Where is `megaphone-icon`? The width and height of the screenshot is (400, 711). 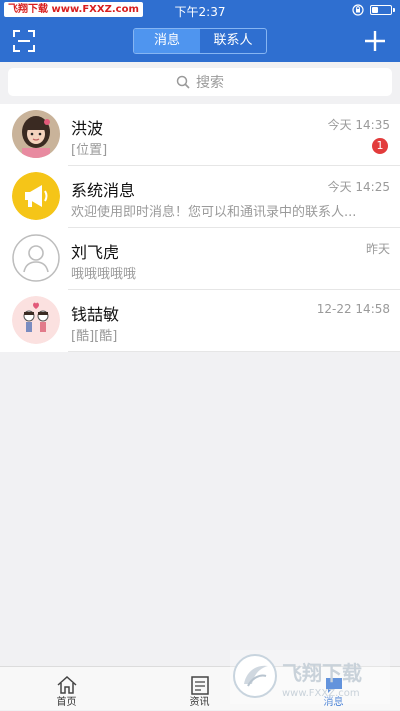 megaphone-icon is located at coordinates (36, 196).